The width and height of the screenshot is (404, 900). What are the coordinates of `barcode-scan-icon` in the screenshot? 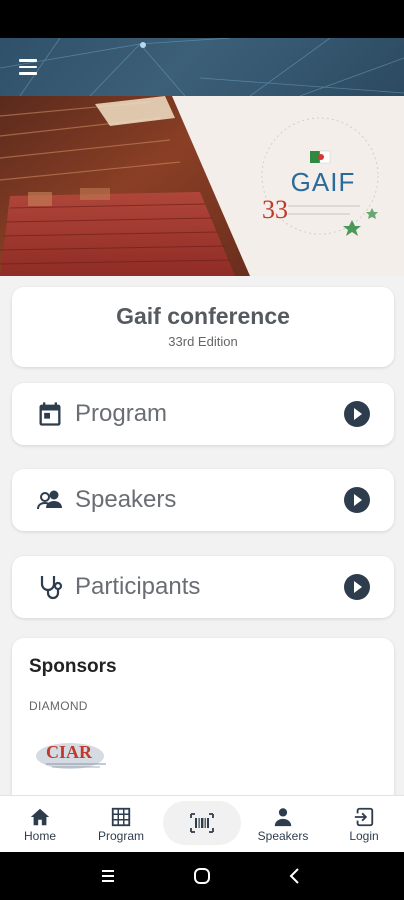 It's located at (202, 823).